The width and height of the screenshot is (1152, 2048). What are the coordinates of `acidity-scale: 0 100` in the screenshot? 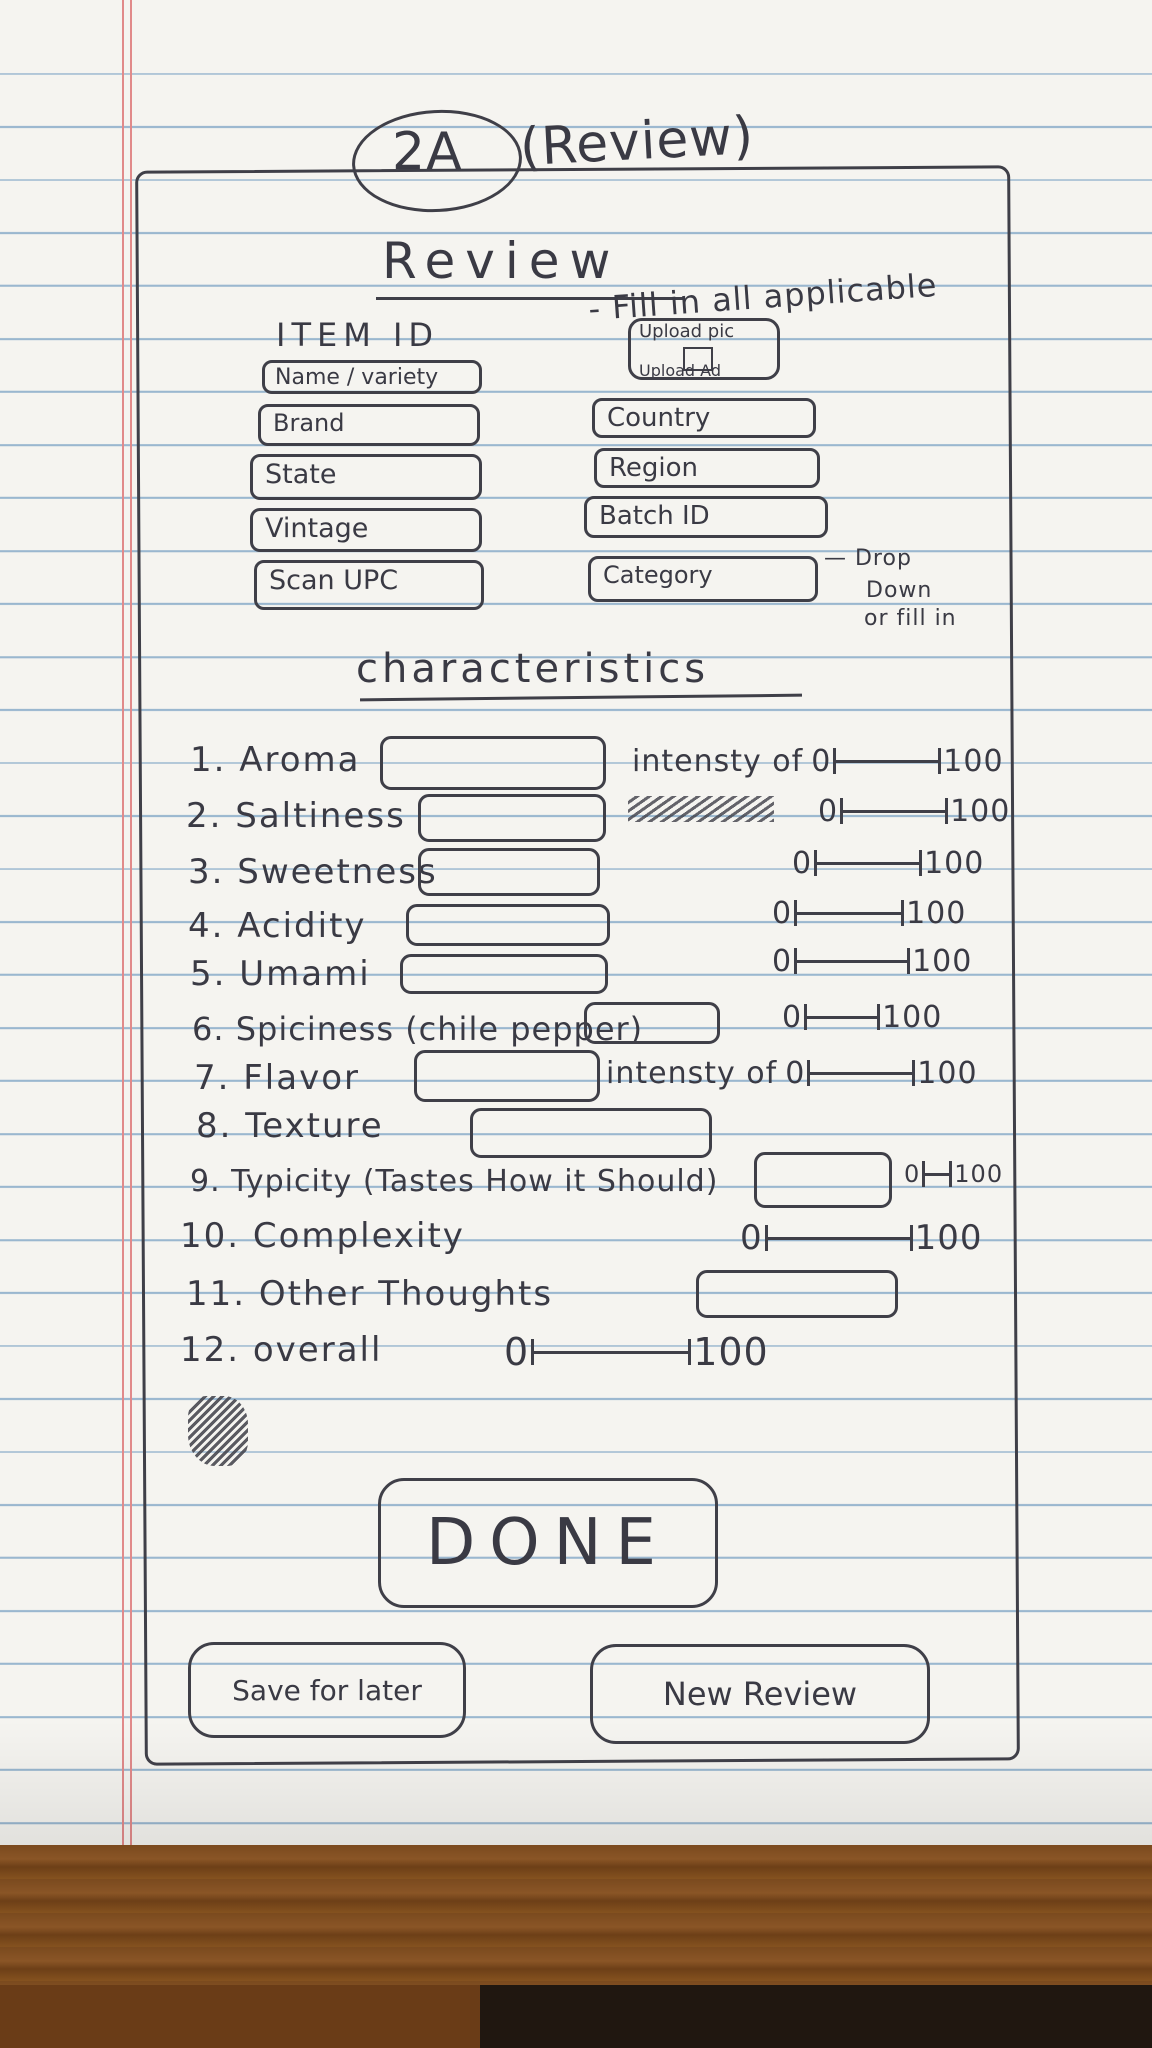 It's located at (869, 913).